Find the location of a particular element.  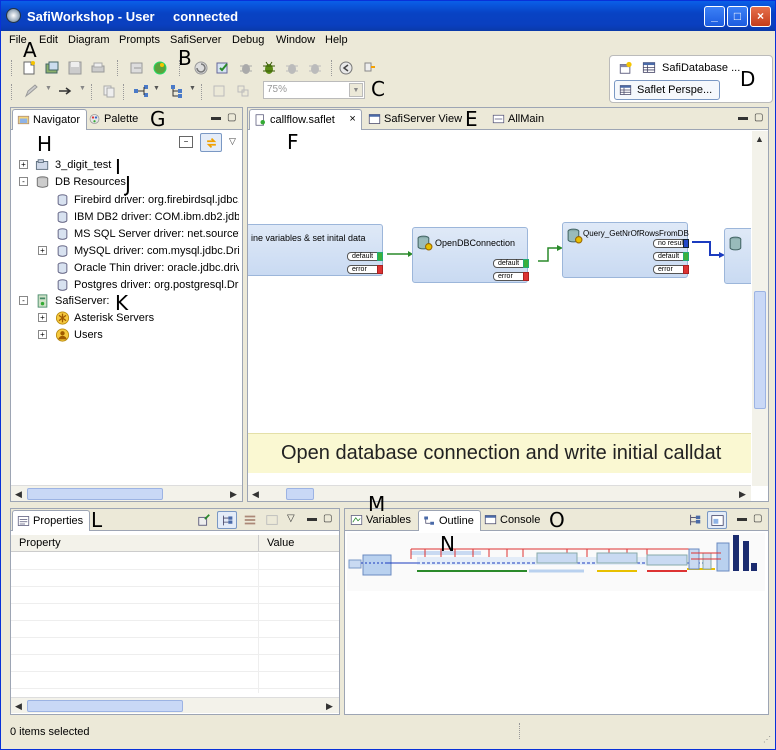

advanced-icon is located at coordinates (250, 520).